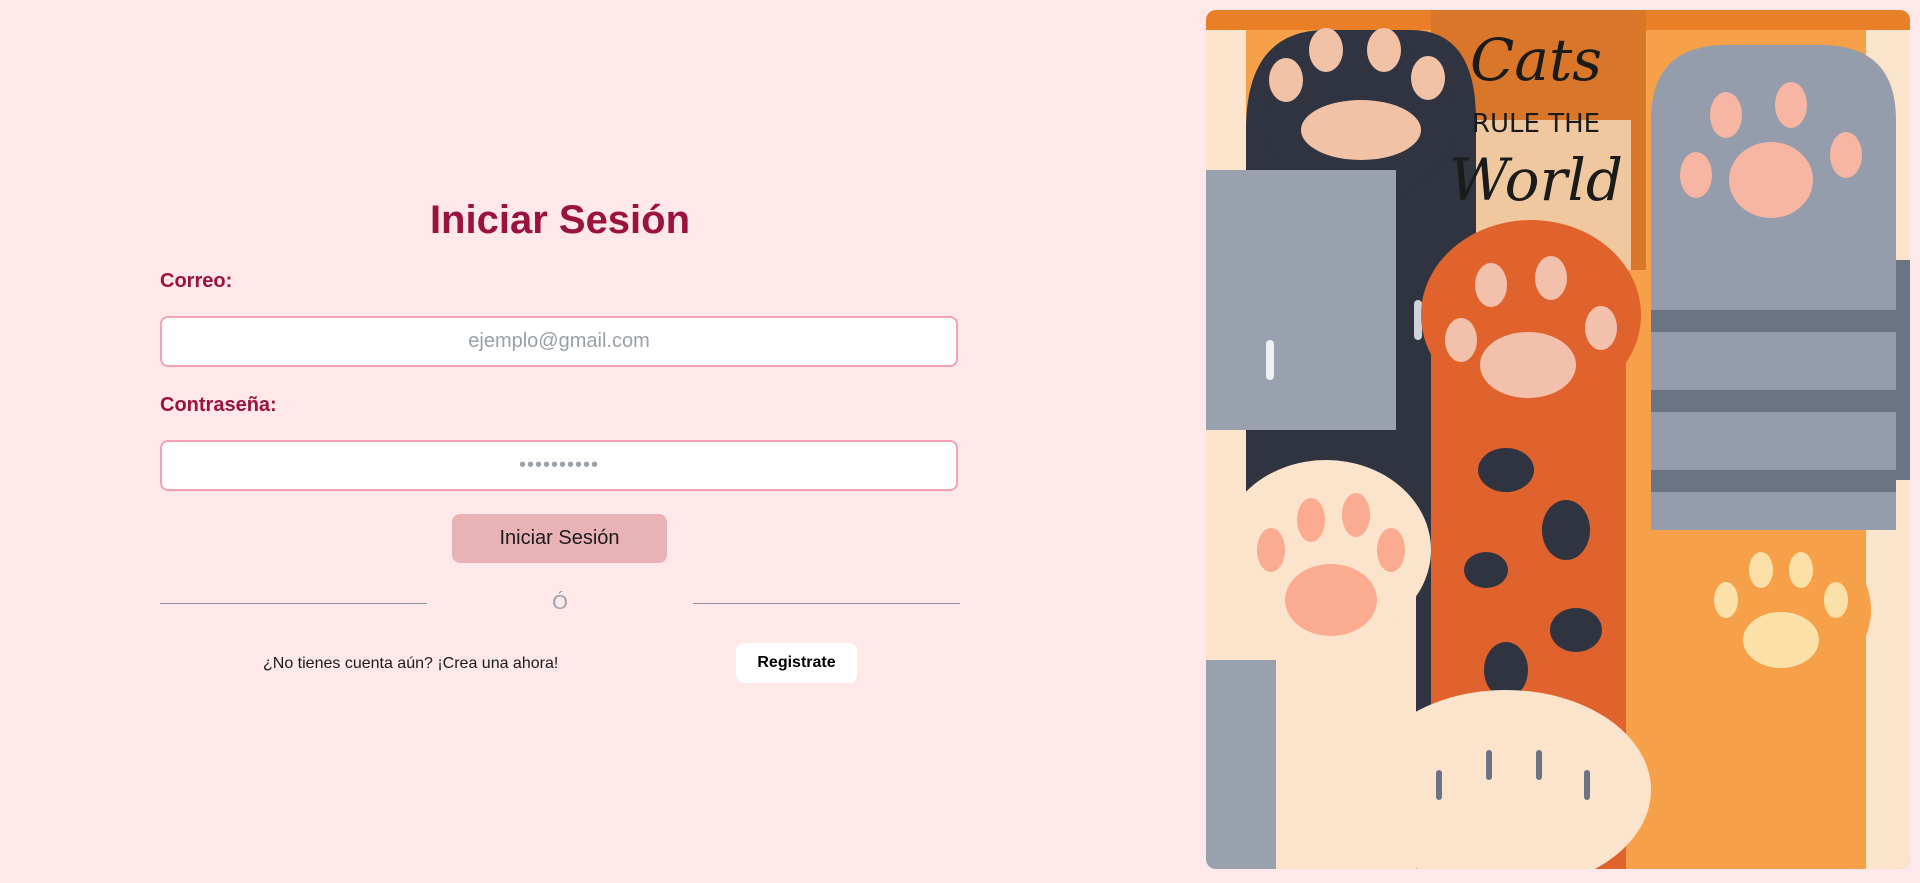  What do you see at coordinates (196, 281) in the screenshot?
I see `email-label: Correo:` at bounding box center [196, 281].